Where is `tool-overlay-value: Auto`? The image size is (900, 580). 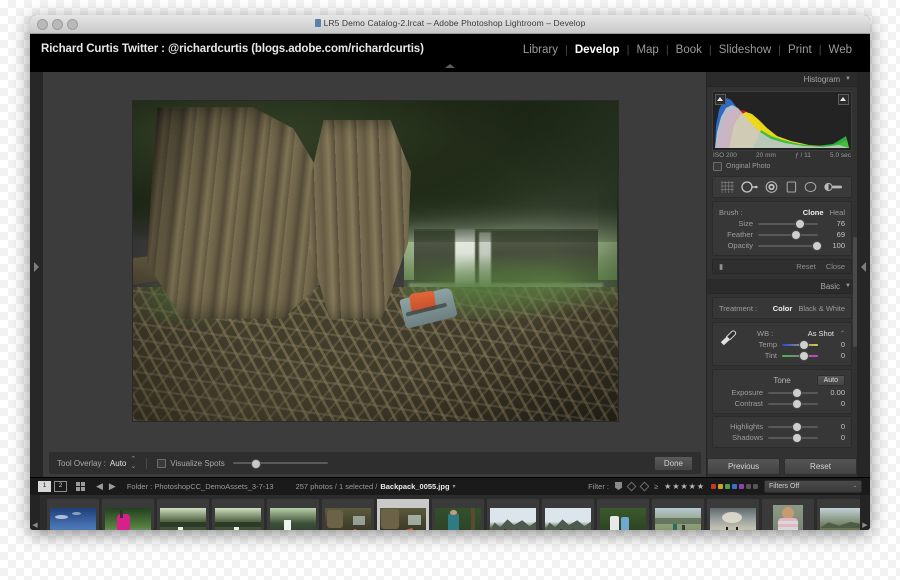
tool-overlay-value: Auto is located at coordinates (118, 463).